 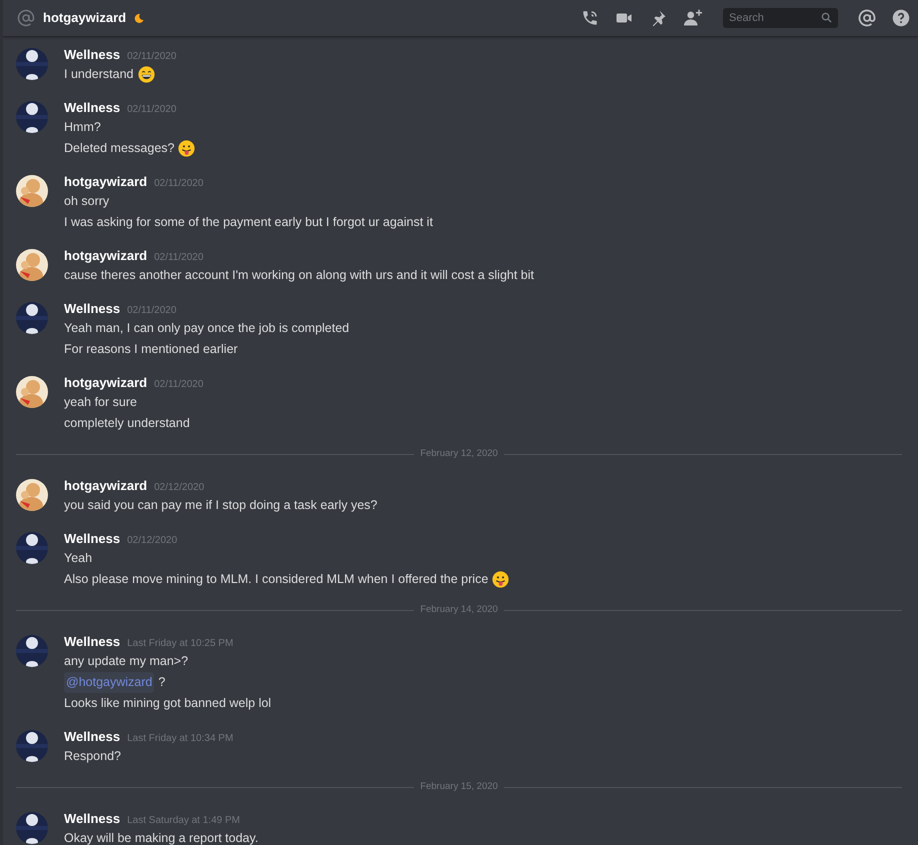 I want to click on add-user-icon, so click(x=693, y=18).